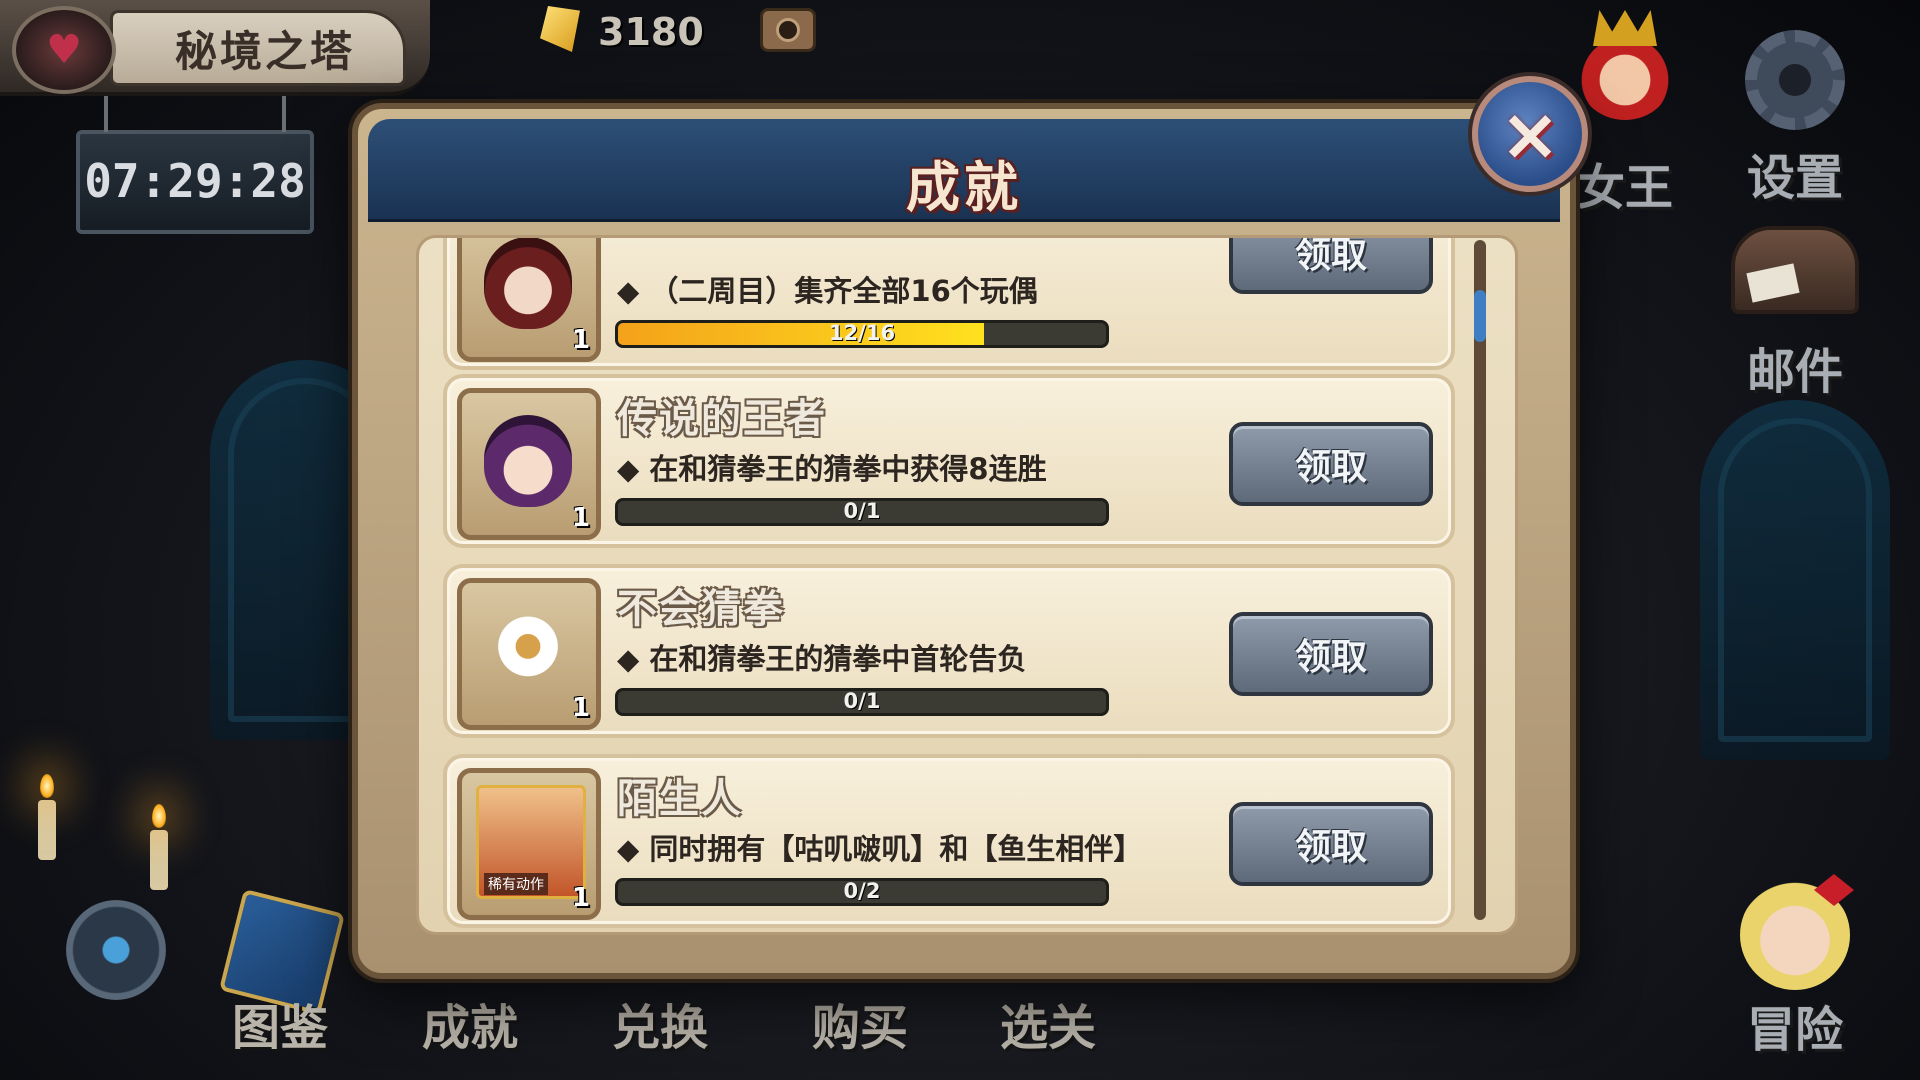  Describe the element at coordinates (1795, 935) in the screenshot. I see `adventure-character-icon` at that location.